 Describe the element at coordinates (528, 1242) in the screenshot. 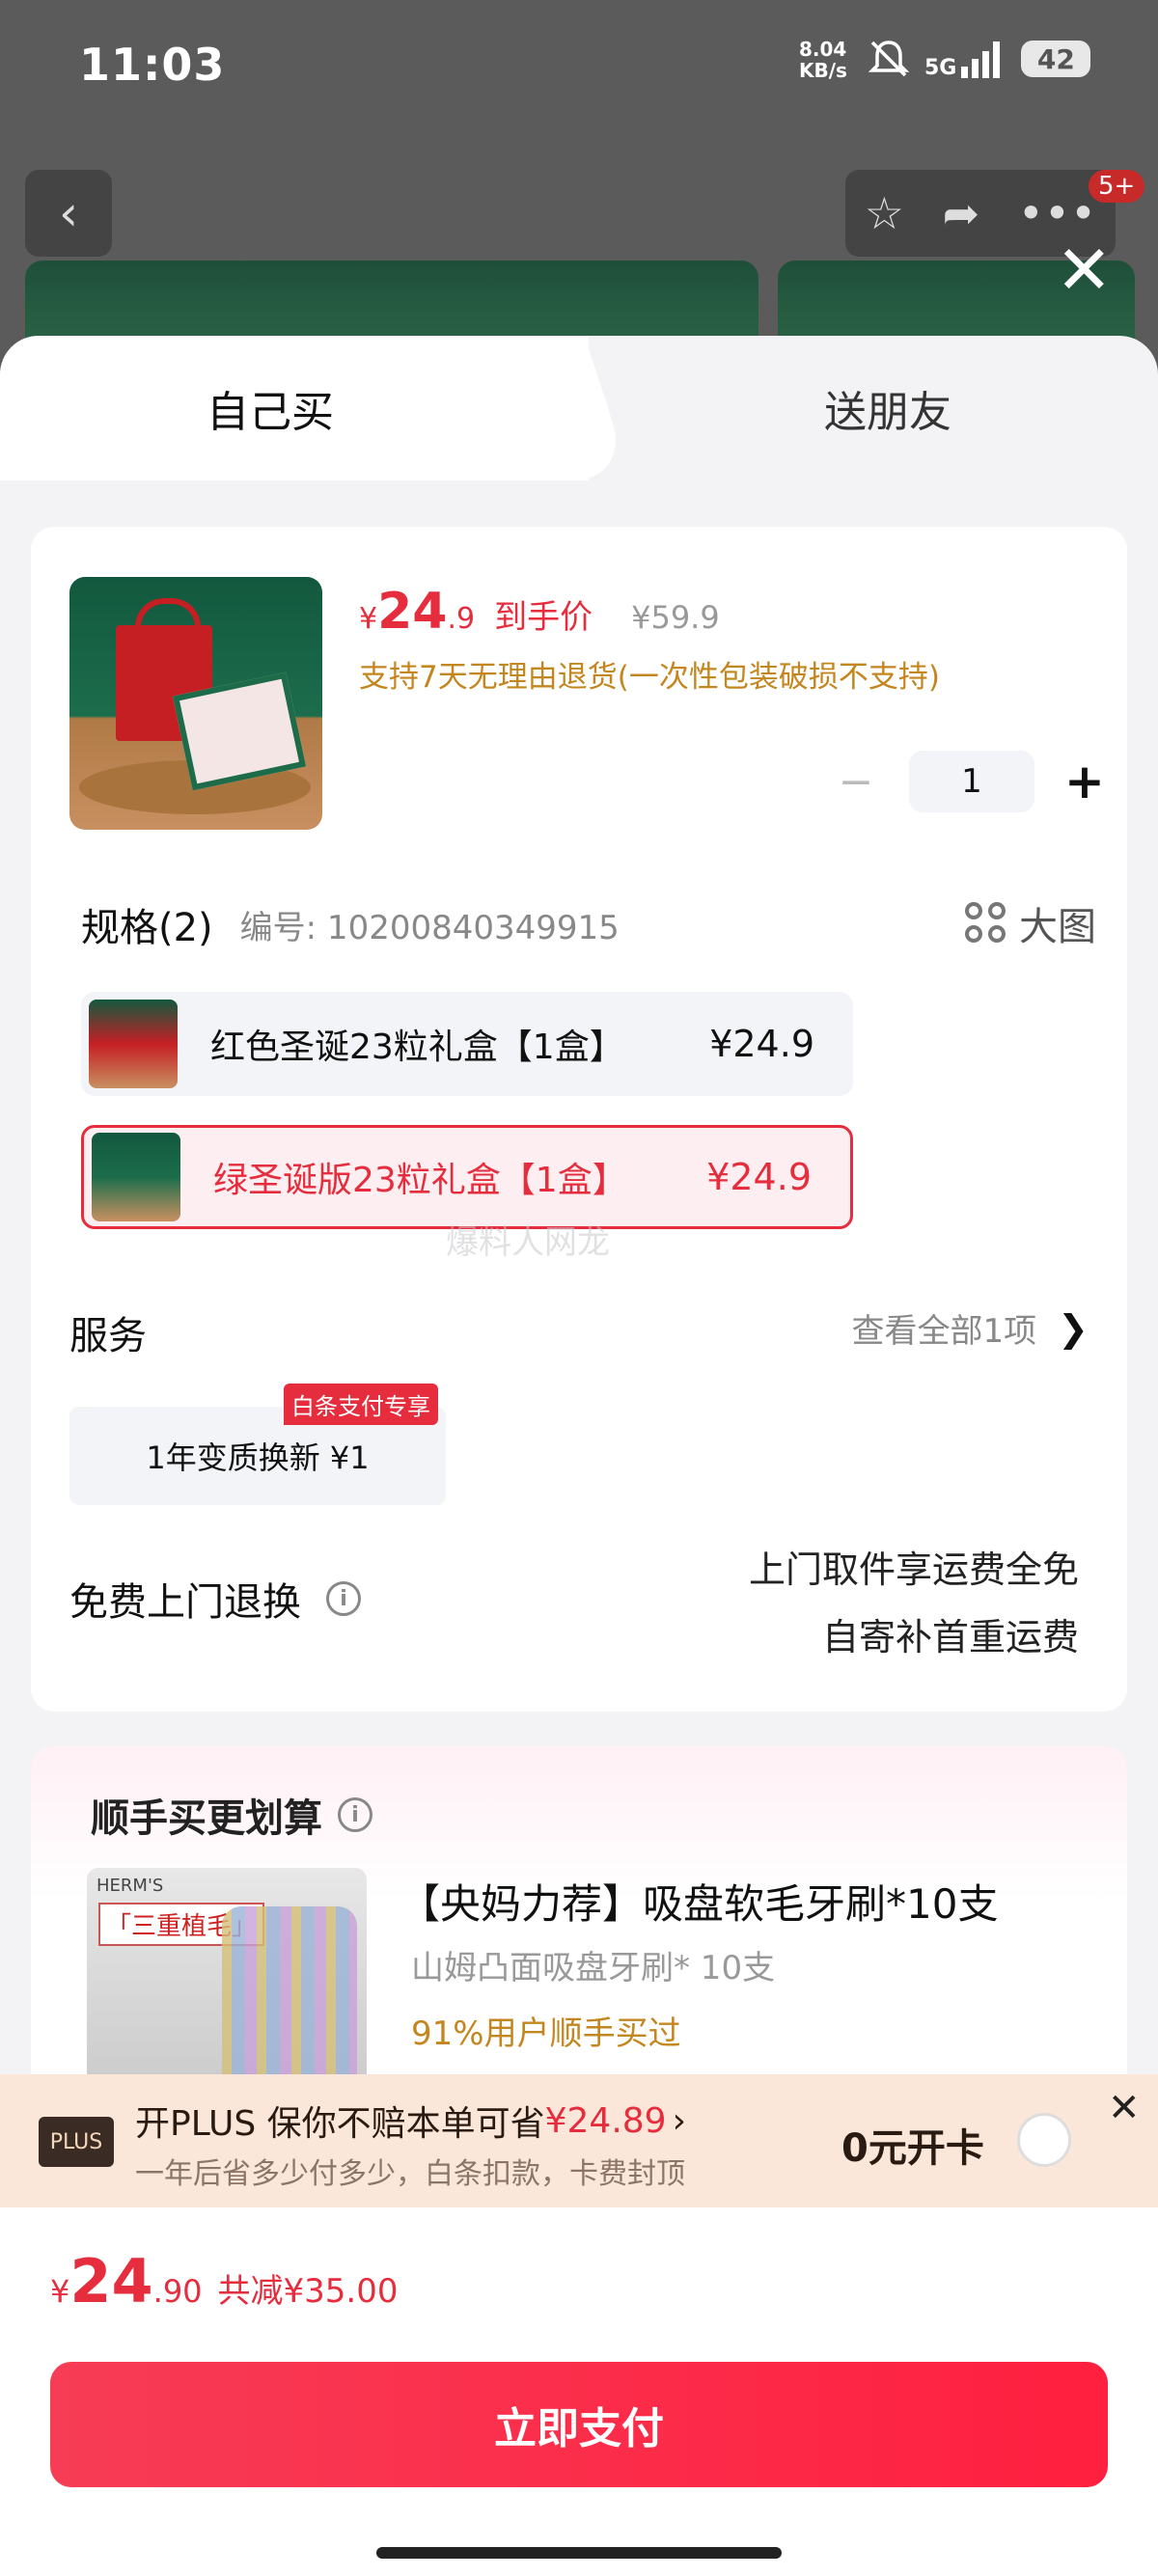

I see `watermark: 爆料人网龙` at that location.